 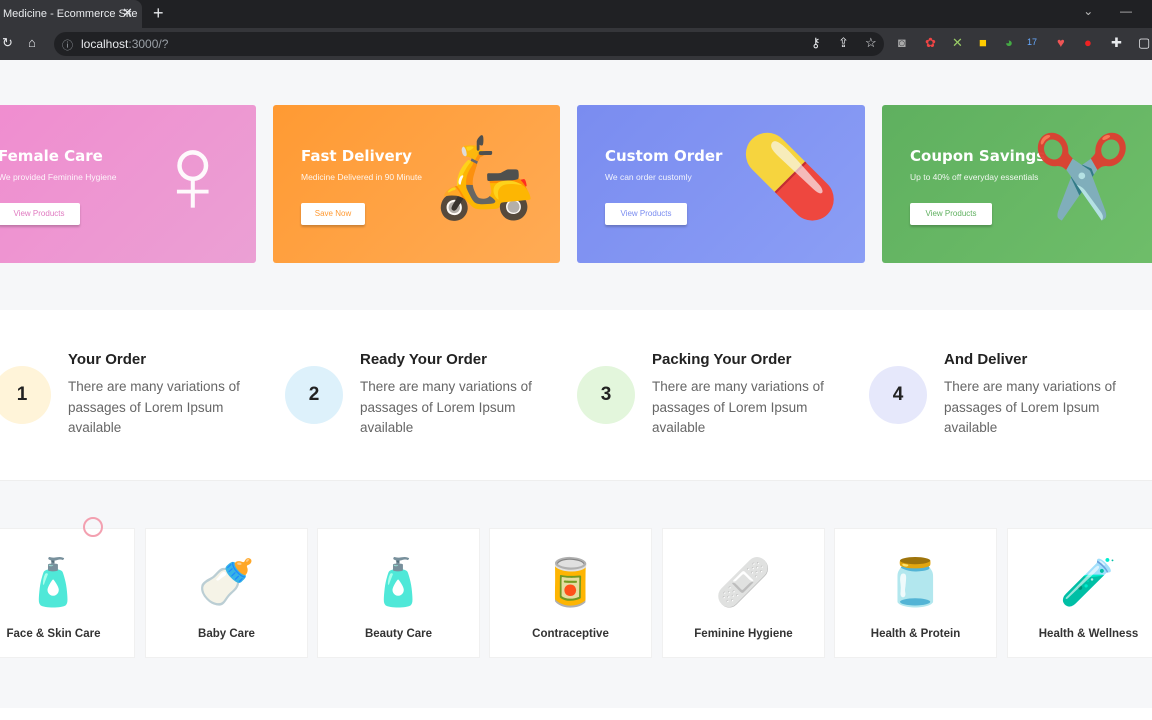 What do you see at coordinates (423, 359) in the screenshot?
I see `step-title: Ready Your Order` at bounding box center [423, 359].